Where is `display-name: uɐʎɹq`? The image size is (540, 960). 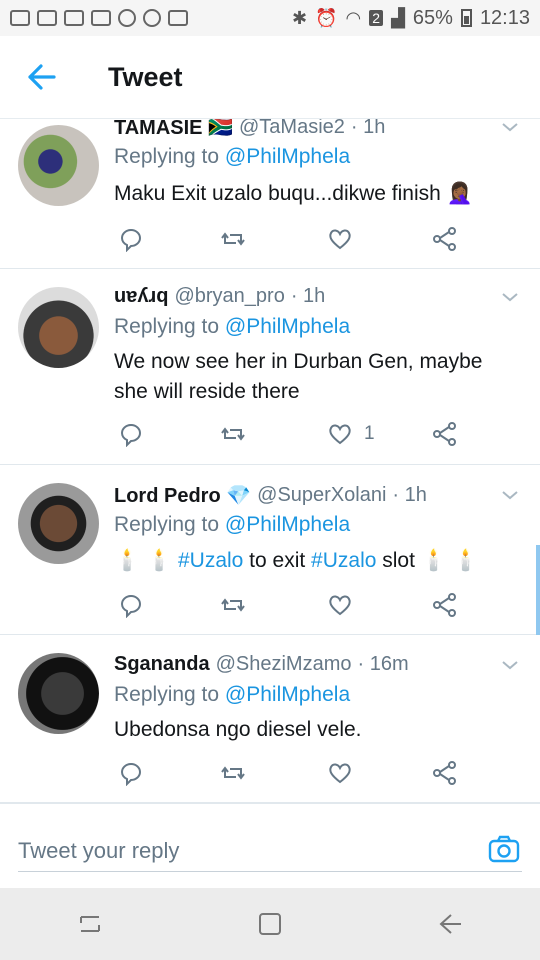 display-name: uɐʎɹq is located at coordinates (141, 296).